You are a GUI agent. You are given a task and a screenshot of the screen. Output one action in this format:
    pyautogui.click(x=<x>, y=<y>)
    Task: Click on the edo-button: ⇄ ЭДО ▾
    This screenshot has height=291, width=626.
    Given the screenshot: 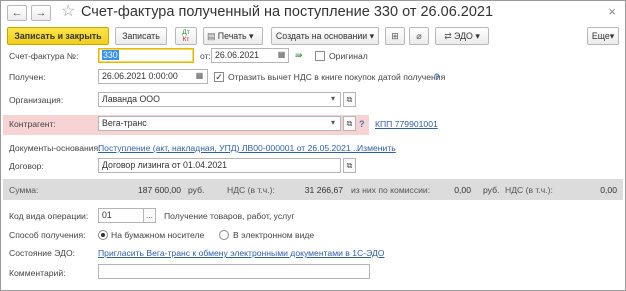 What is the action you would take?
    pyautogui.click(x=462, y=36)
    